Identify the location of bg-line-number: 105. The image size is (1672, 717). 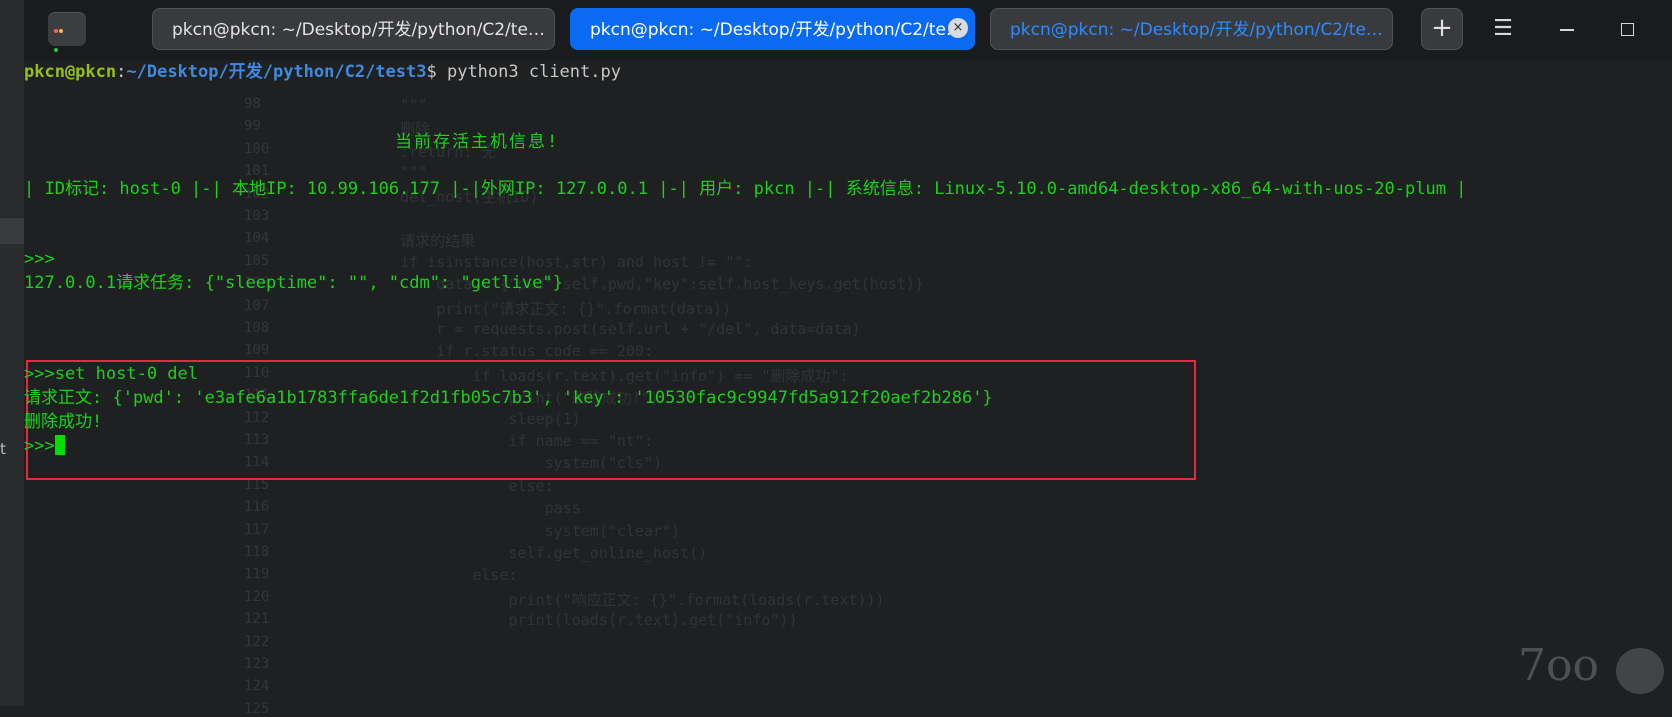
(257, 260).